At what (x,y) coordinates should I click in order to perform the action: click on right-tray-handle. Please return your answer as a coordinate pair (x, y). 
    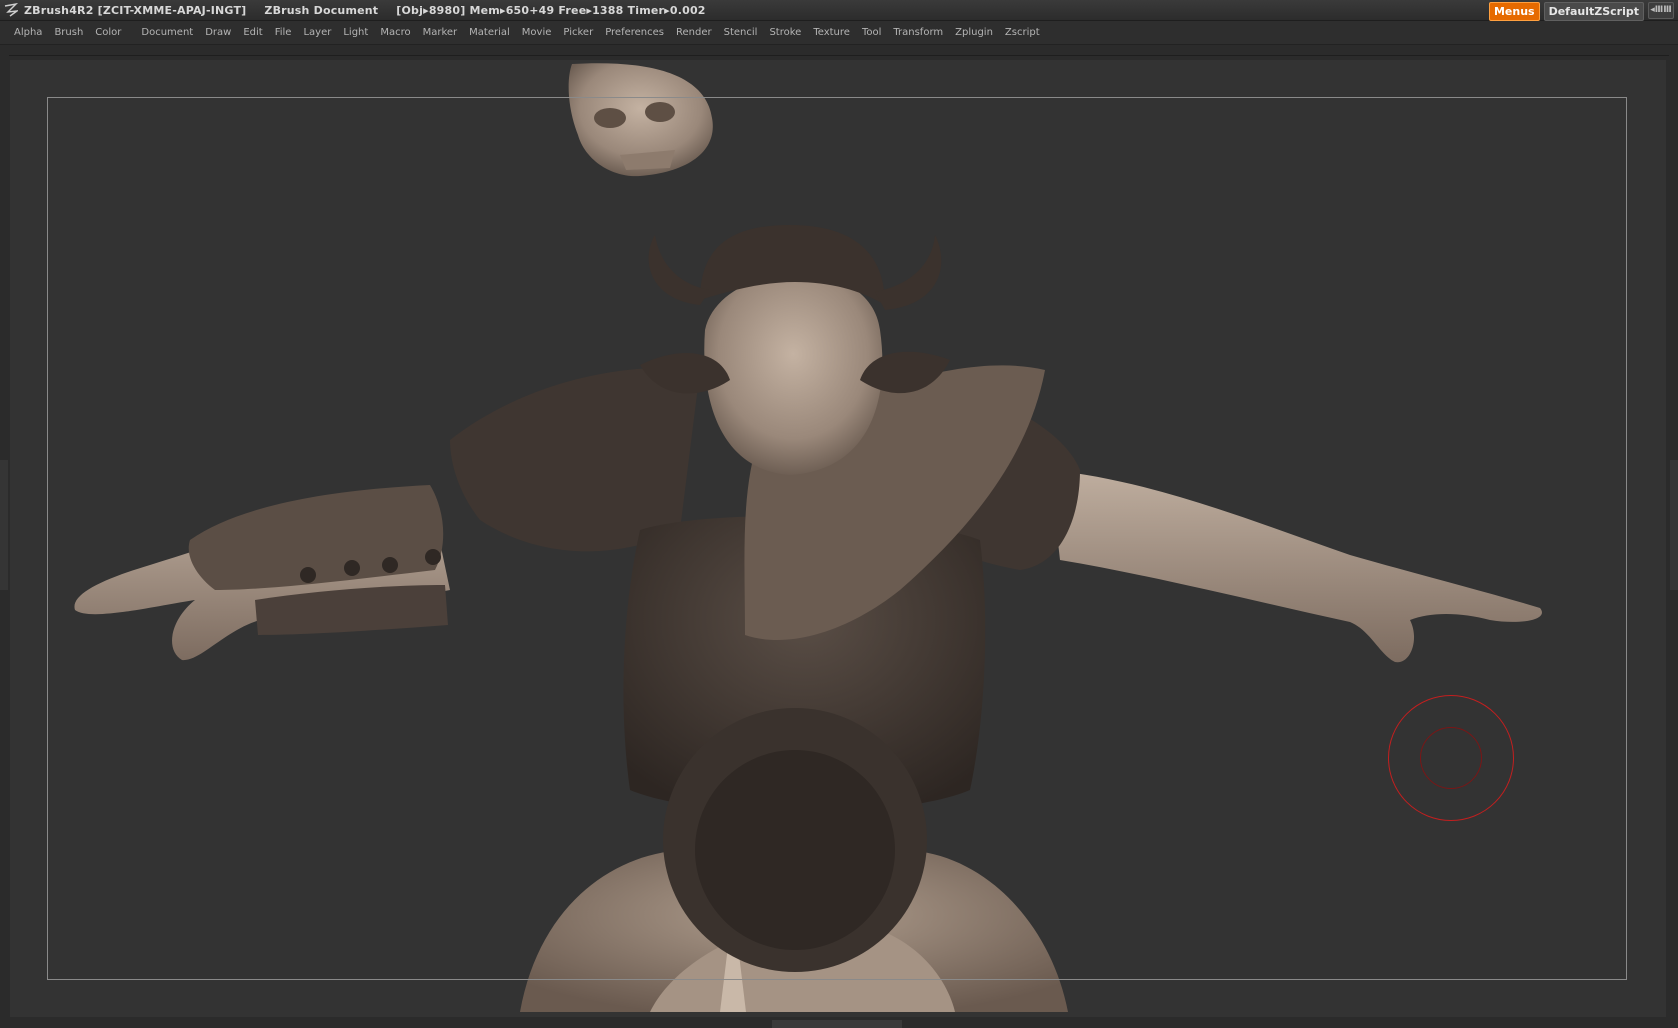
    Looking at the image, I should click on (1674, 525).